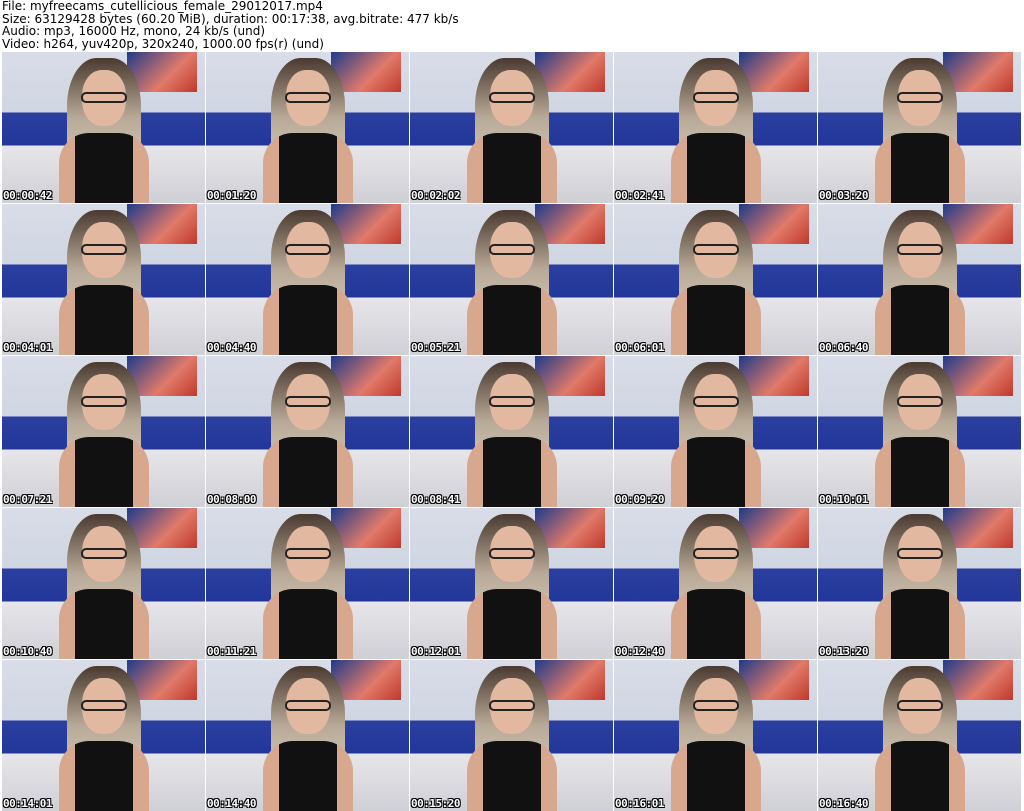 The width and height of the screenshot is (1024, 811). What do you see at coordinates (27, 803) in the screenshot?
I see `timestamp: 00:14:01` at bounding box center [27, 803].